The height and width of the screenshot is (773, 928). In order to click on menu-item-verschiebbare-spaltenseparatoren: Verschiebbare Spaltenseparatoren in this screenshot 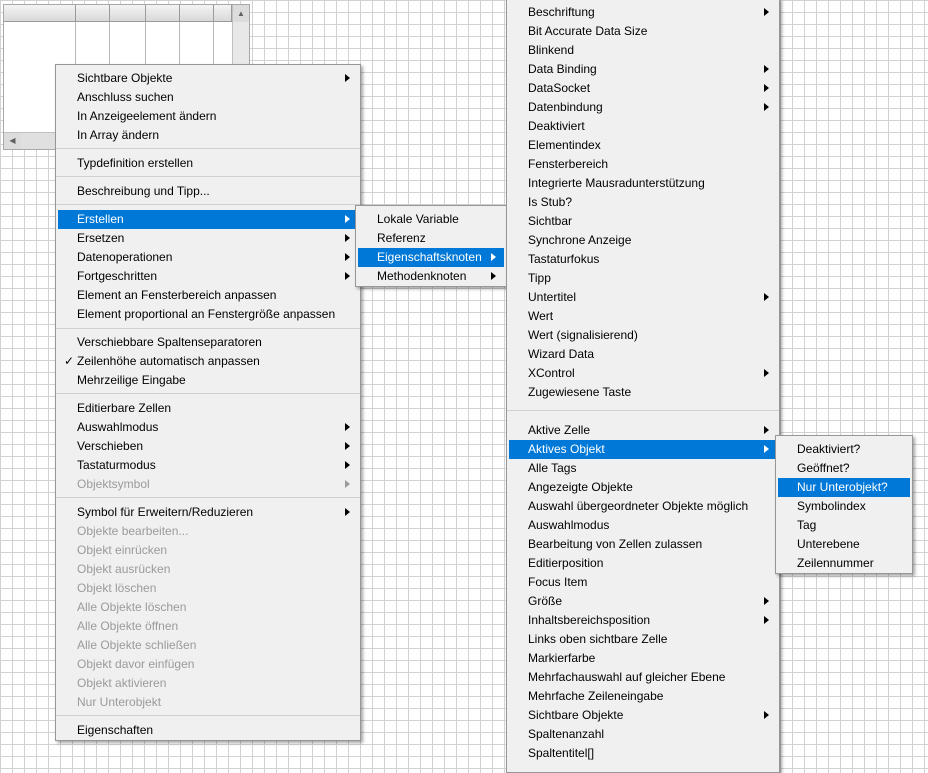, I will do `click(208, 342)`.